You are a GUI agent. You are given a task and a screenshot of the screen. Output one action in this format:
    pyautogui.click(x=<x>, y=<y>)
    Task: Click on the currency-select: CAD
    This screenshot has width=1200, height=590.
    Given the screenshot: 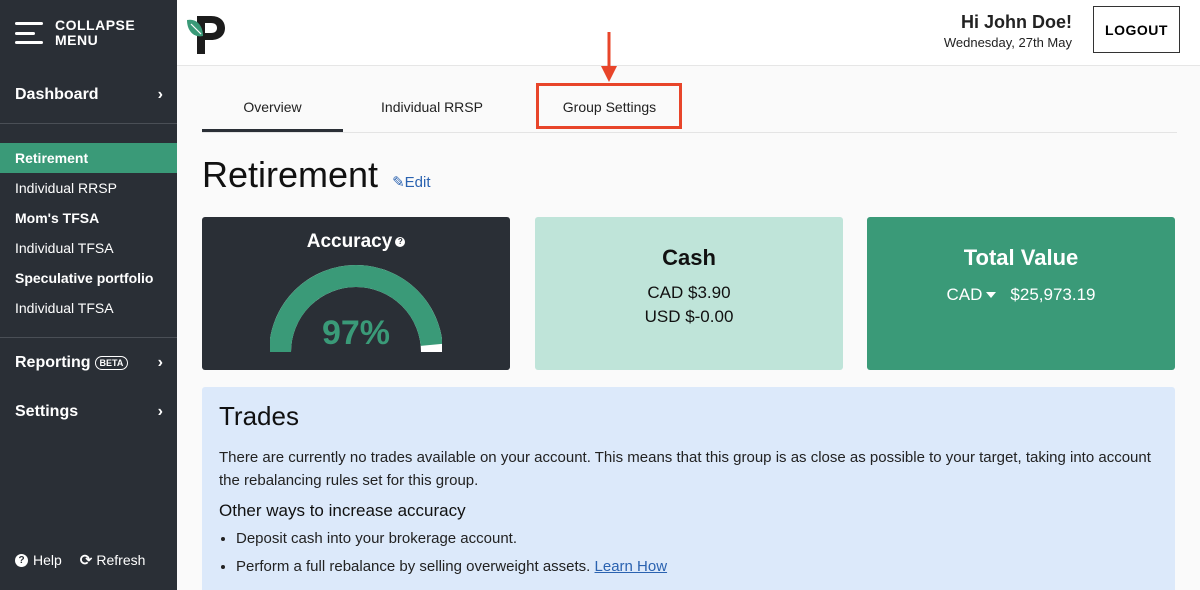 What is the action you would take?
    pyautogui.click(x=972, y=295)
    